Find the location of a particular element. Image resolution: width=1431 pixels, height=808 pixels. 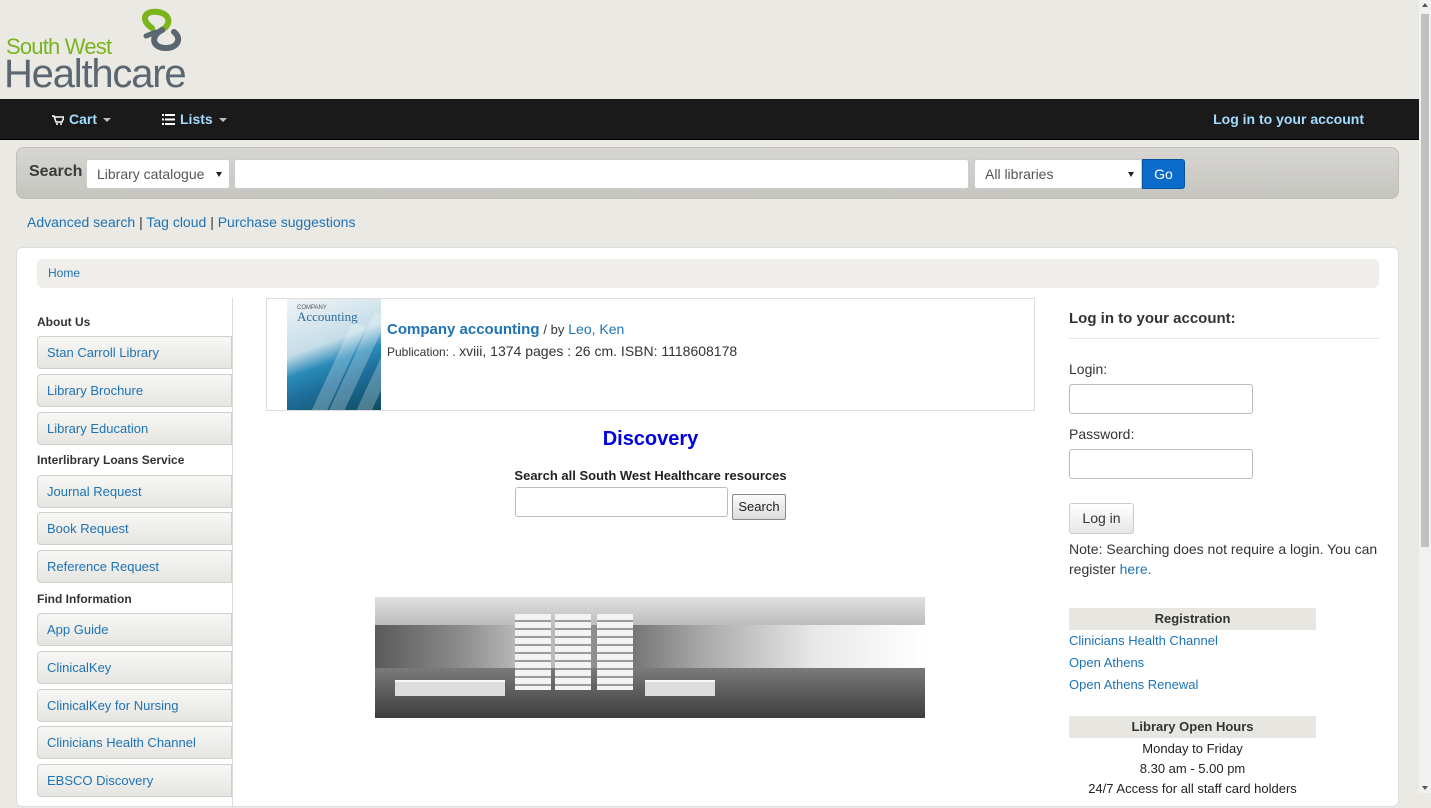

book-by: / by is located at coordinates (554, 329).